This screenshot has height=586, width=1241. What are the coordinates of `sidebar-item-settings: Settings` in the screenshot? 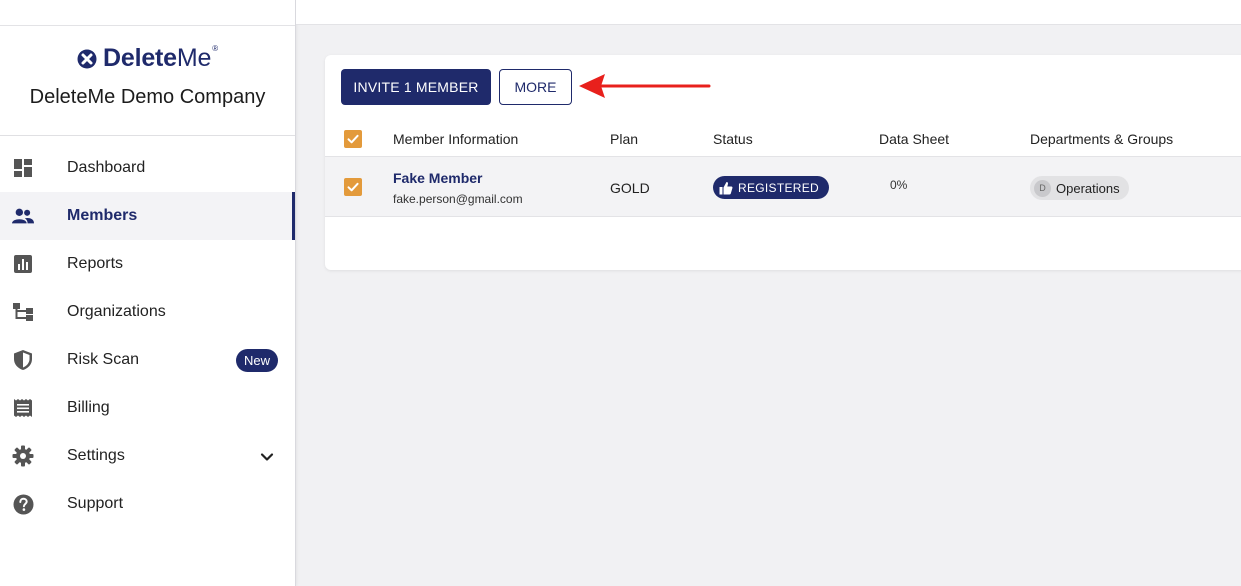 It's located at (147, 456).